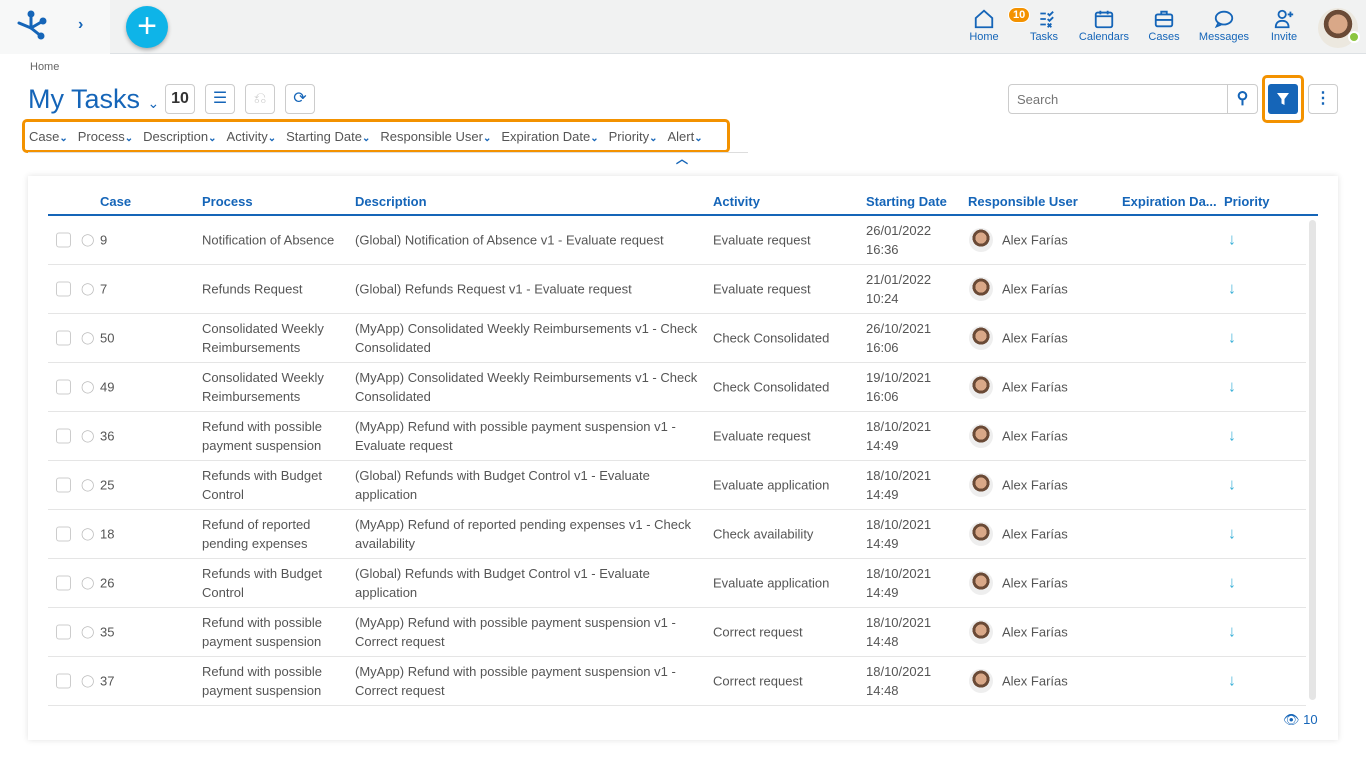 The width and height of the screenshot is (1366, 768). Describe the element at coordinates (107, 338) in the screenshot. I see `case-number: 50` at that location.